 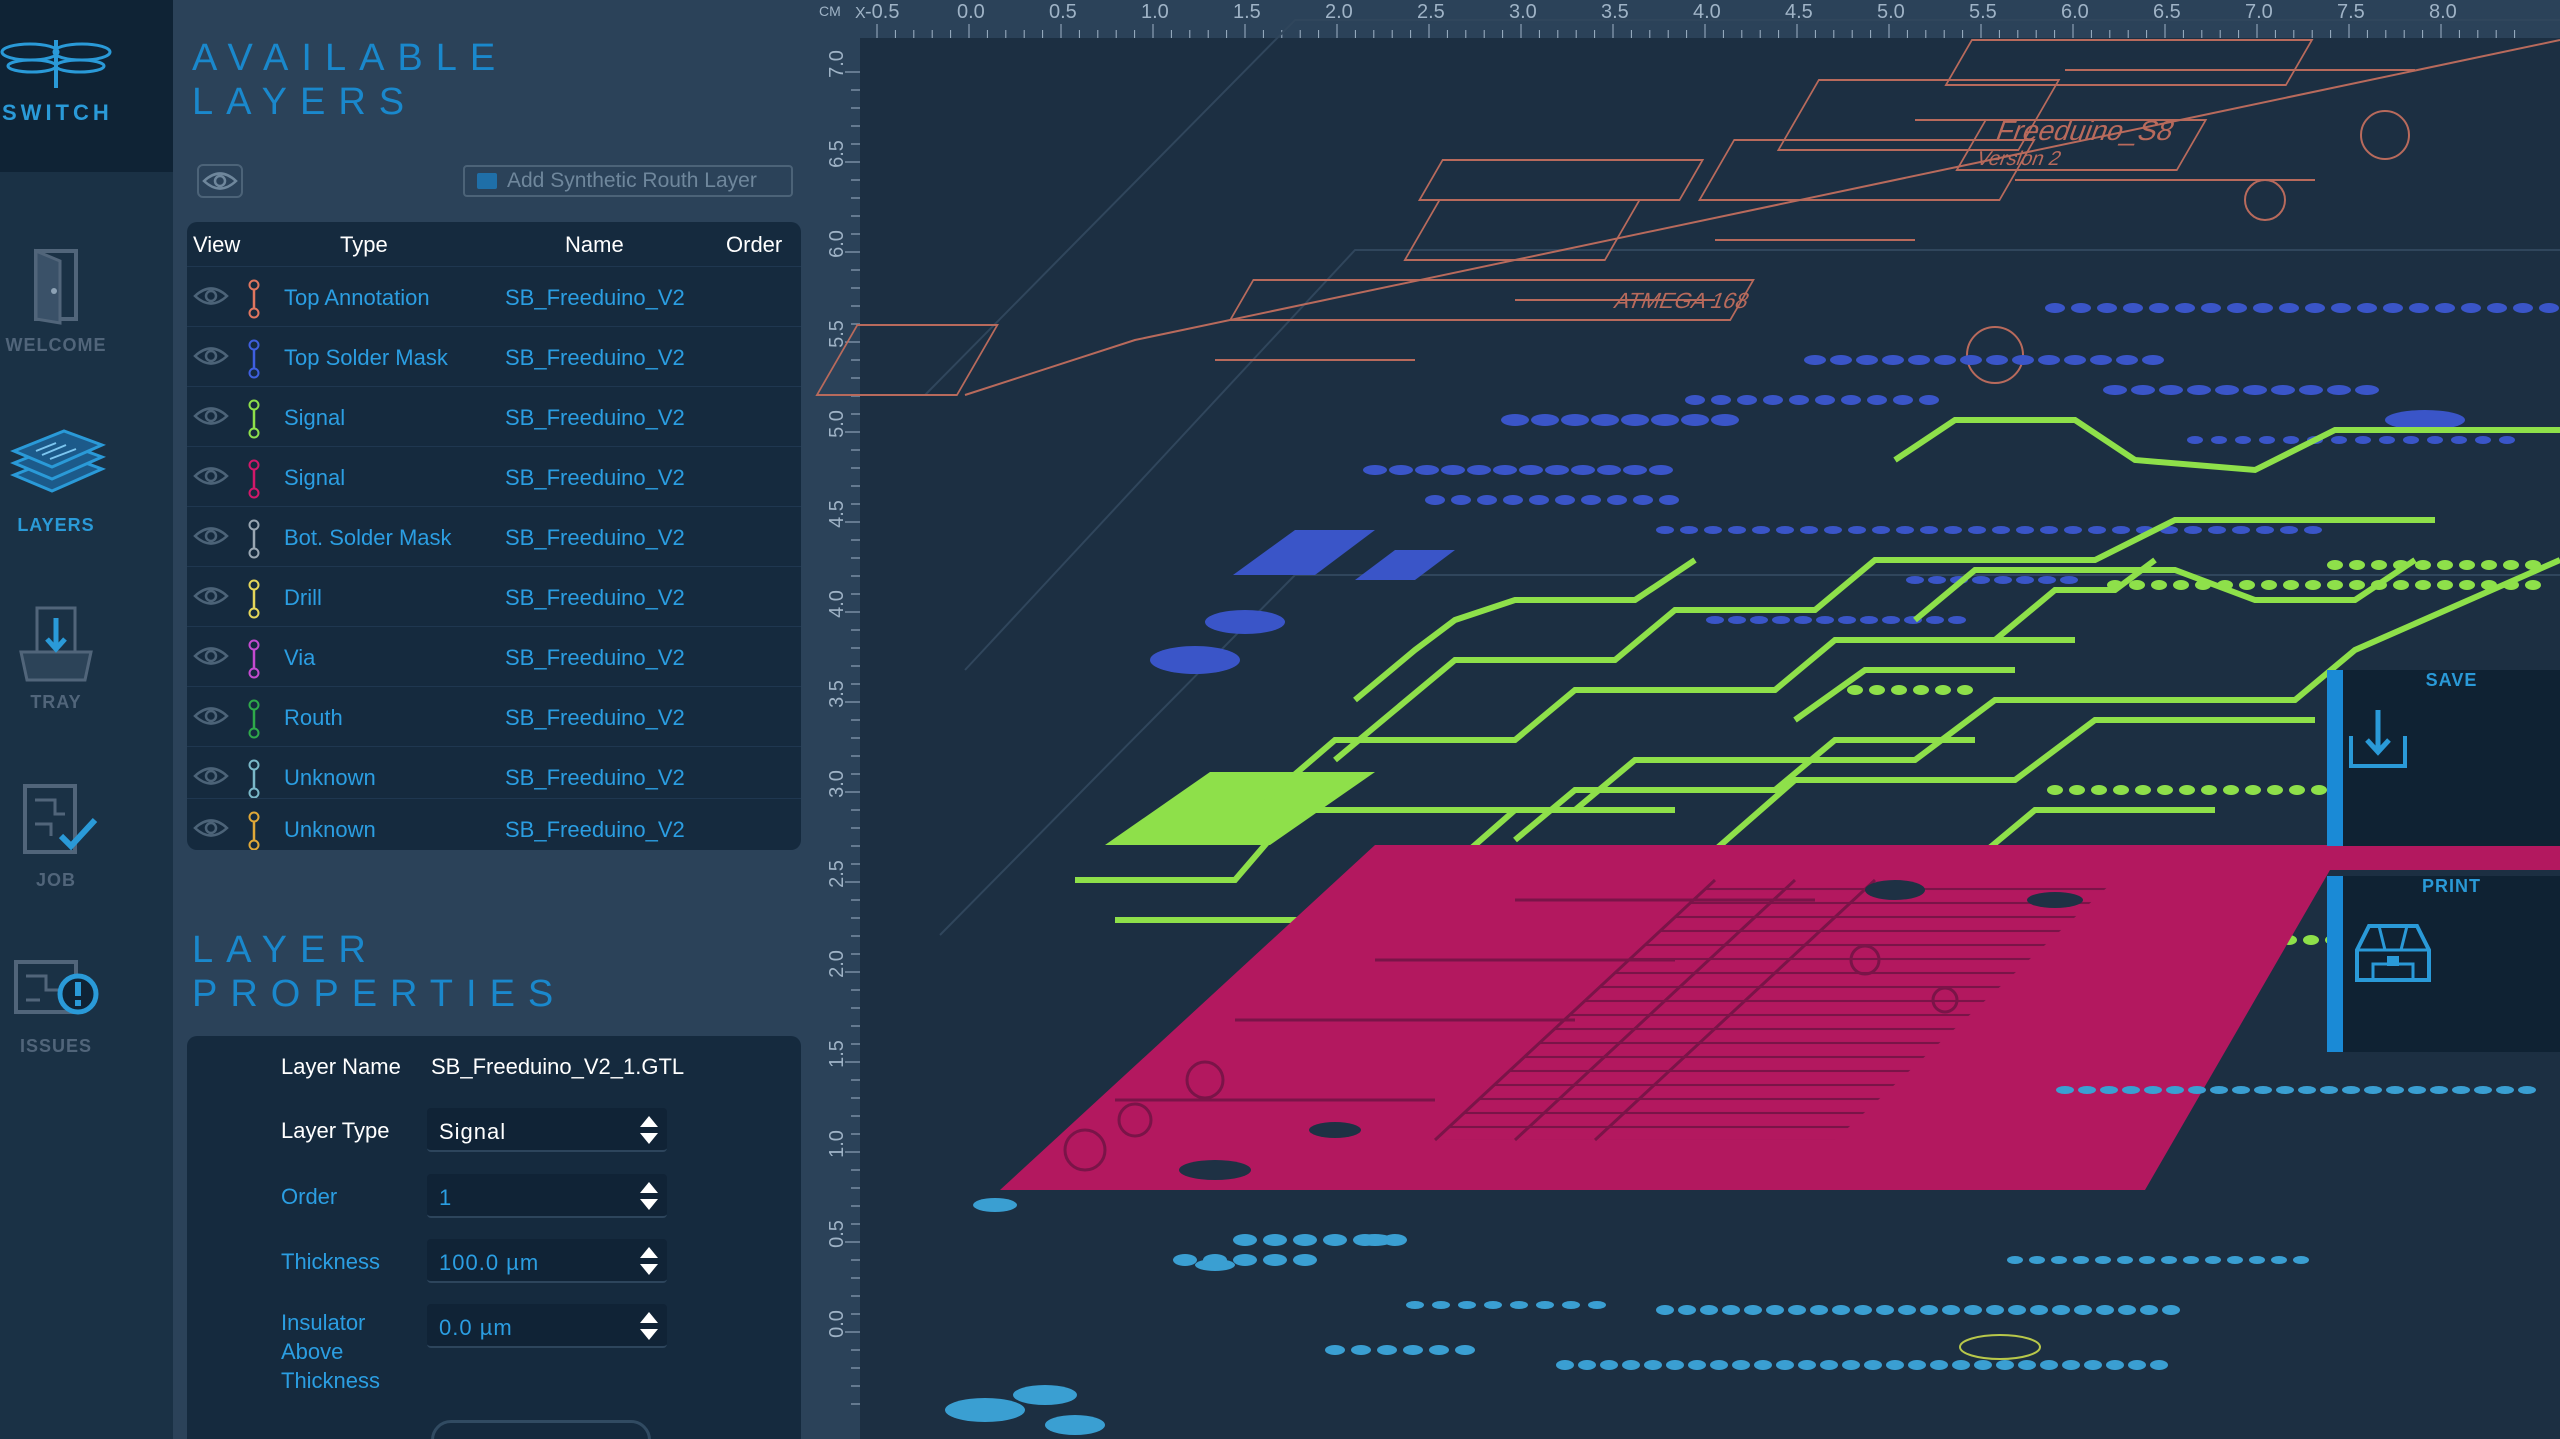 I want to click on dragonfly-logo-icon, so click(x=56, y=64).